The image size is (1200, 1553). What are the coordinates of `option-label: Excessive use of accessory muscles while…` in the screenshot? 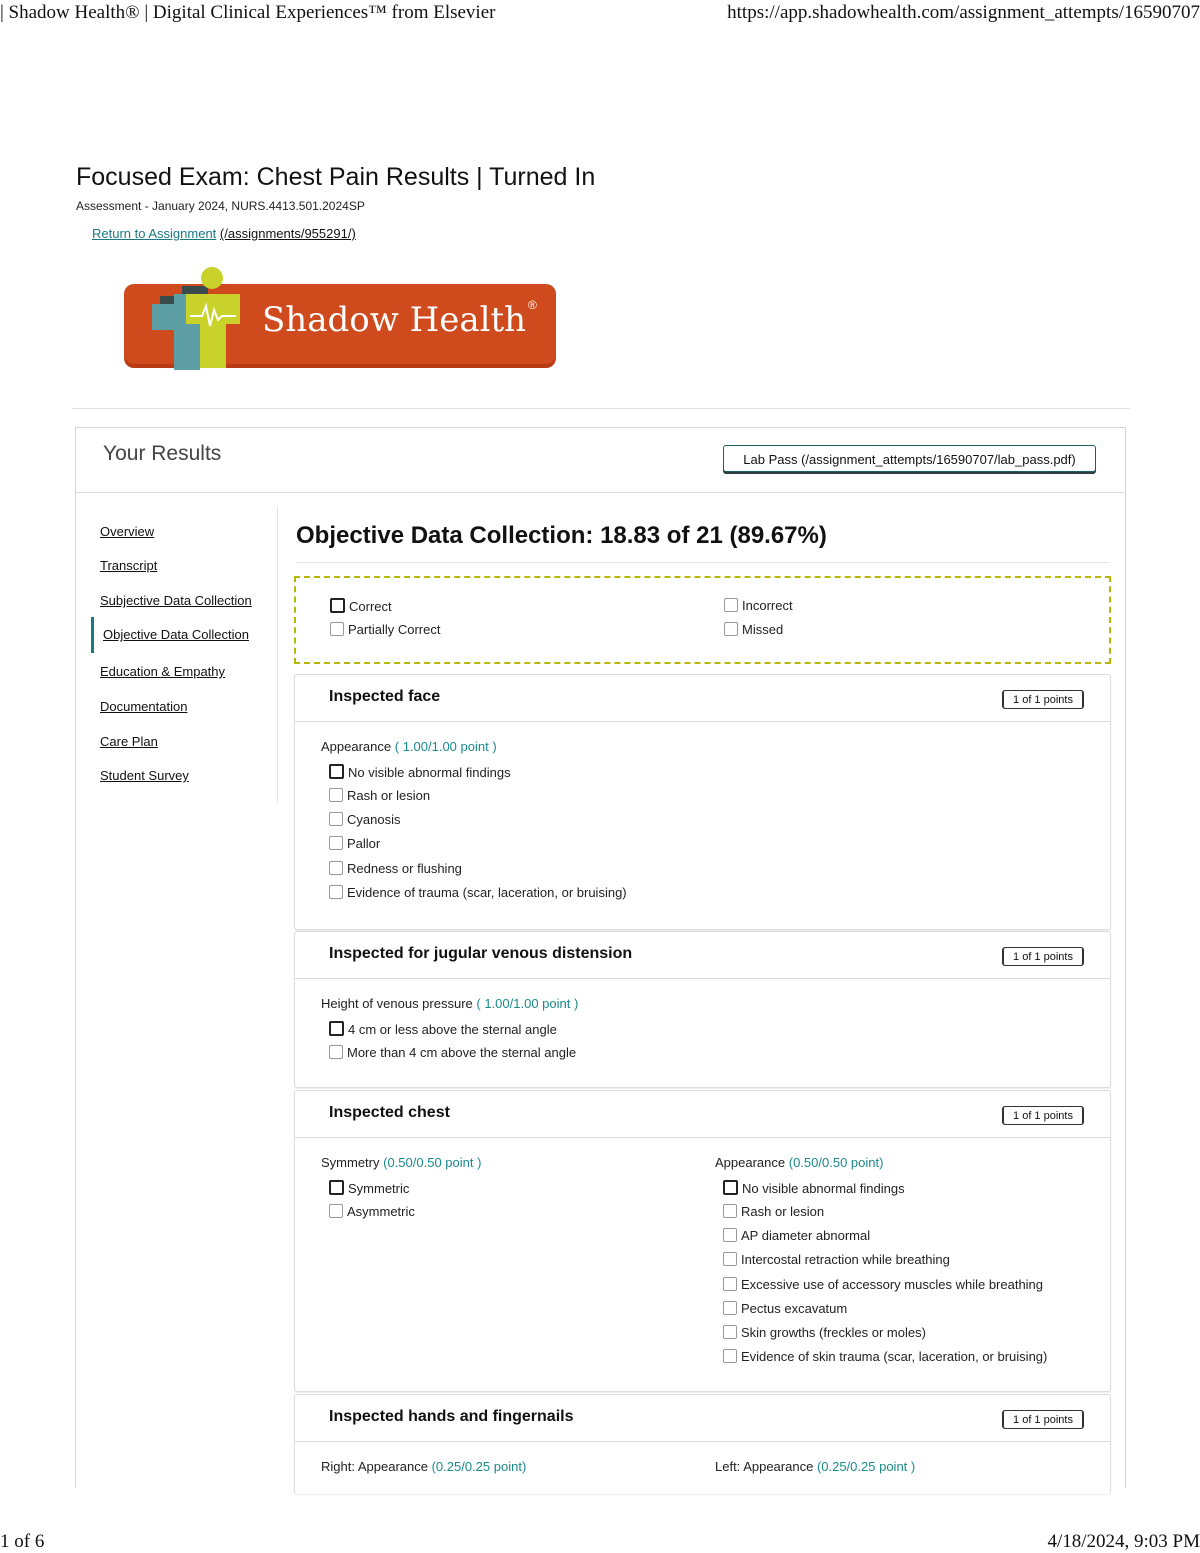 It's located at (892, 1284).